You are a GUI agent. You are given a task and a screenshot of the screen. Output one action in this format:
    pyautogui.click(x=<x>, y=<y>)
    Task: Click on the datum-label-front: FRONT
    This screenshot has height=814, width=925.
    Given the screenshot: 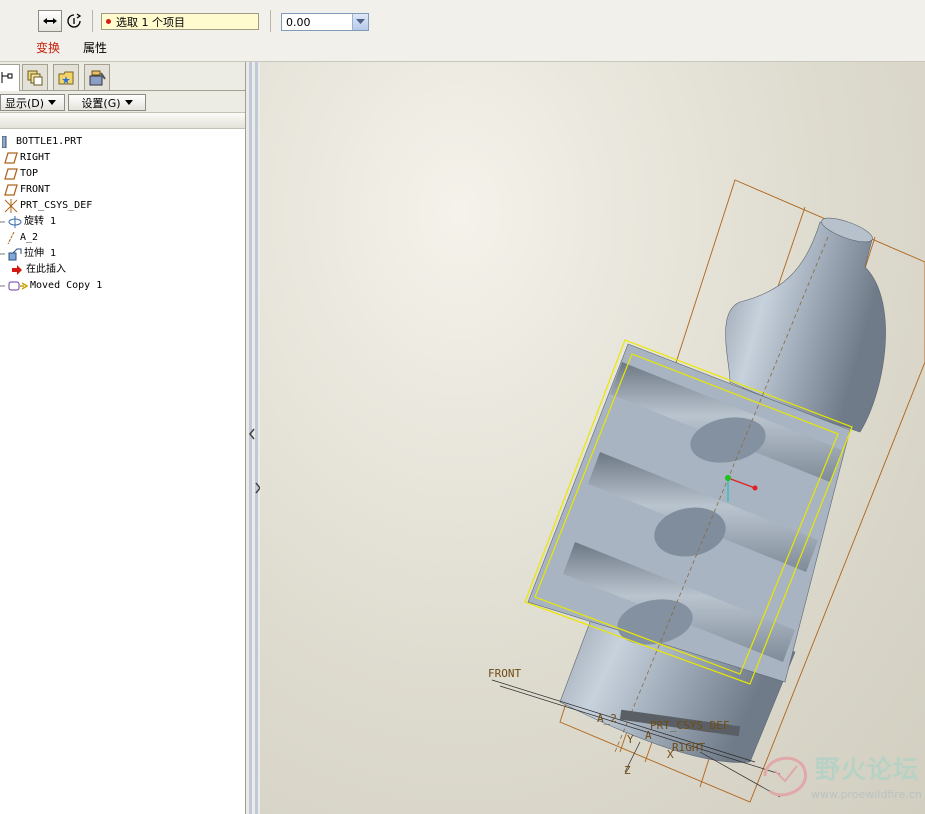 What is the action you would take?
    pyautogui.click(x=504, y=673)
    